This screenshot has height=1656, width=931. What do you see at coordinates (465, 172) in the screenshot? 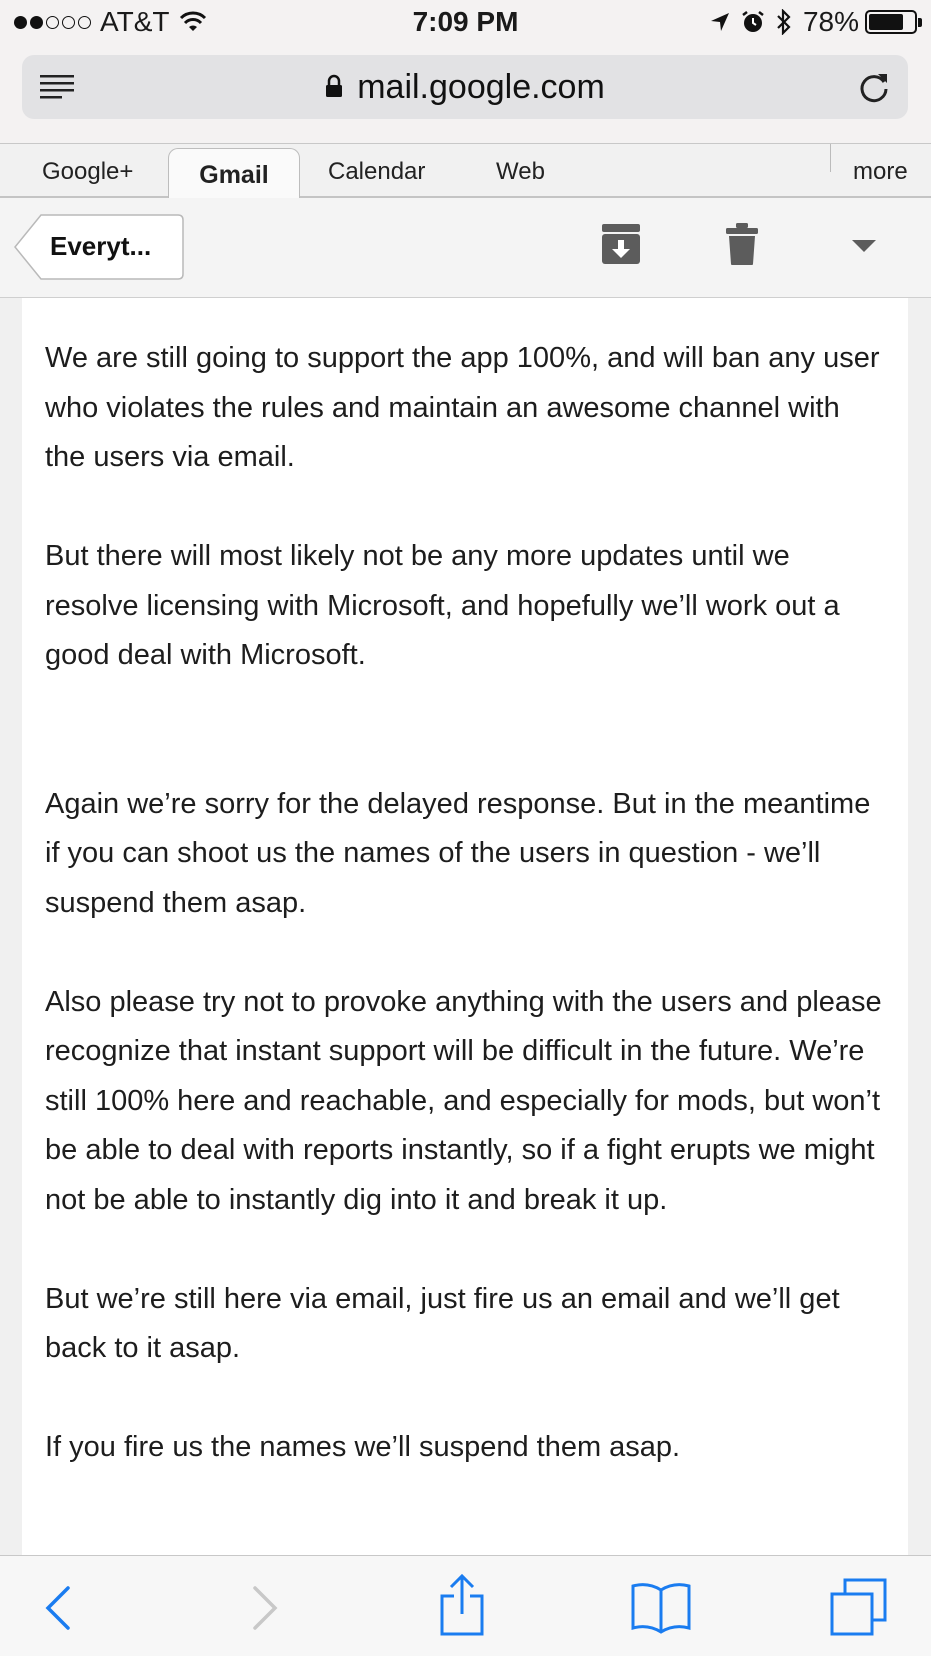
I see `google-nav-bar: Google+ Gmail Calendar Web more` at bounding box center [465, 172].